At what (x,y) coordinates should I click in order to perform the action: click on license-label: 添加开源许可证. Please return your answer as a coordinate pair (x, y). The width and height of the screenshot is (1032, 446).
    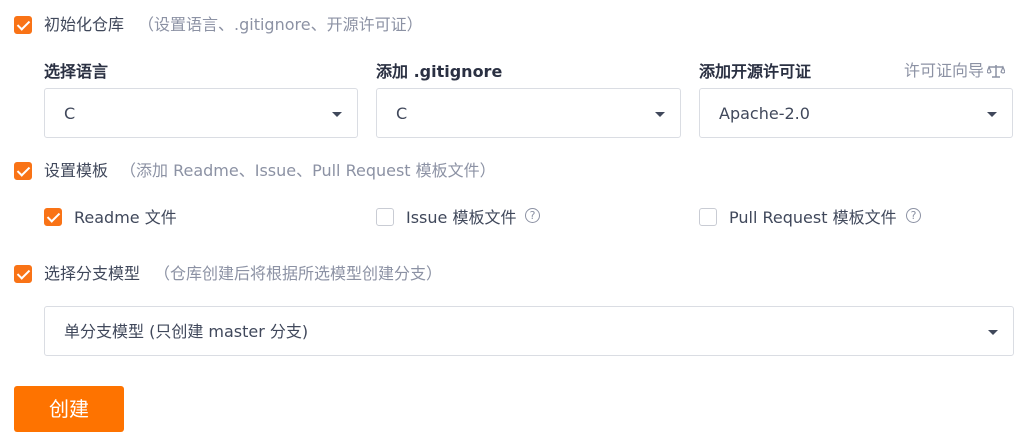
    Looking at the image, I should click on (755, 71).